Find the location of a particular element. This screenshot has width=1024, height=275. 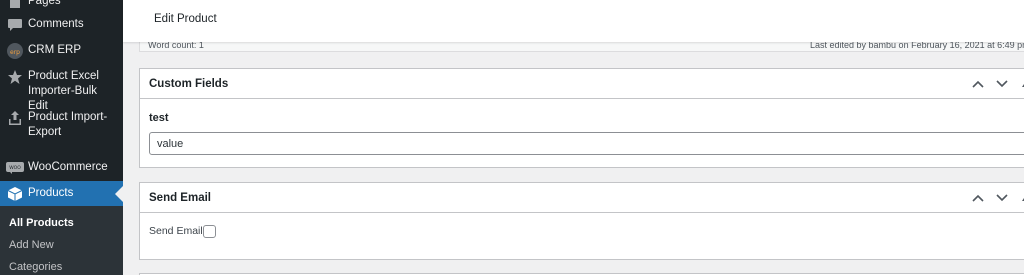

sidebar-item-label: Pages is located at coordinates (44, 3).